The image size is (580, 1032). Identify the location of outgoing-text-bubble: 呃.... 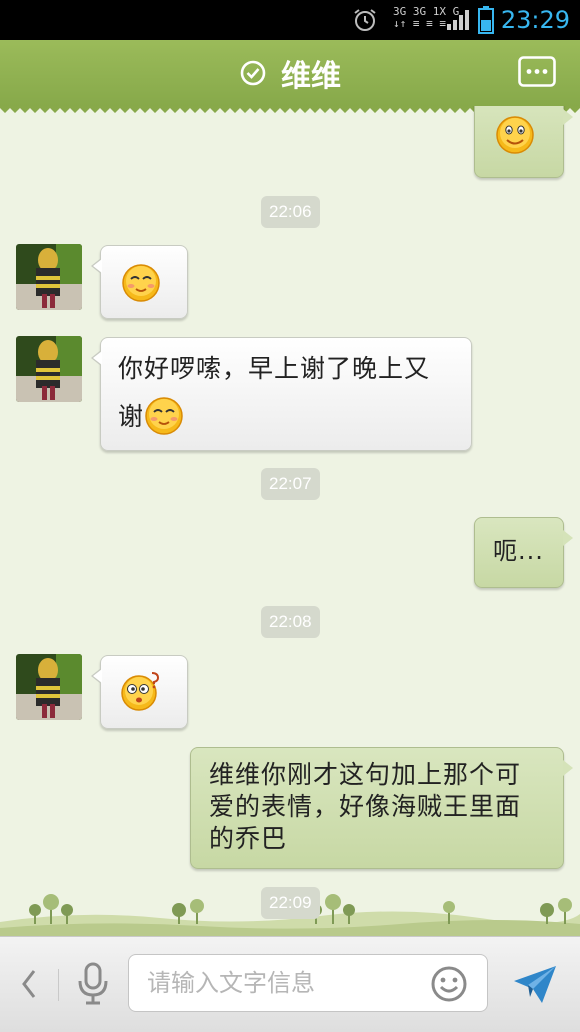
(523, 552).